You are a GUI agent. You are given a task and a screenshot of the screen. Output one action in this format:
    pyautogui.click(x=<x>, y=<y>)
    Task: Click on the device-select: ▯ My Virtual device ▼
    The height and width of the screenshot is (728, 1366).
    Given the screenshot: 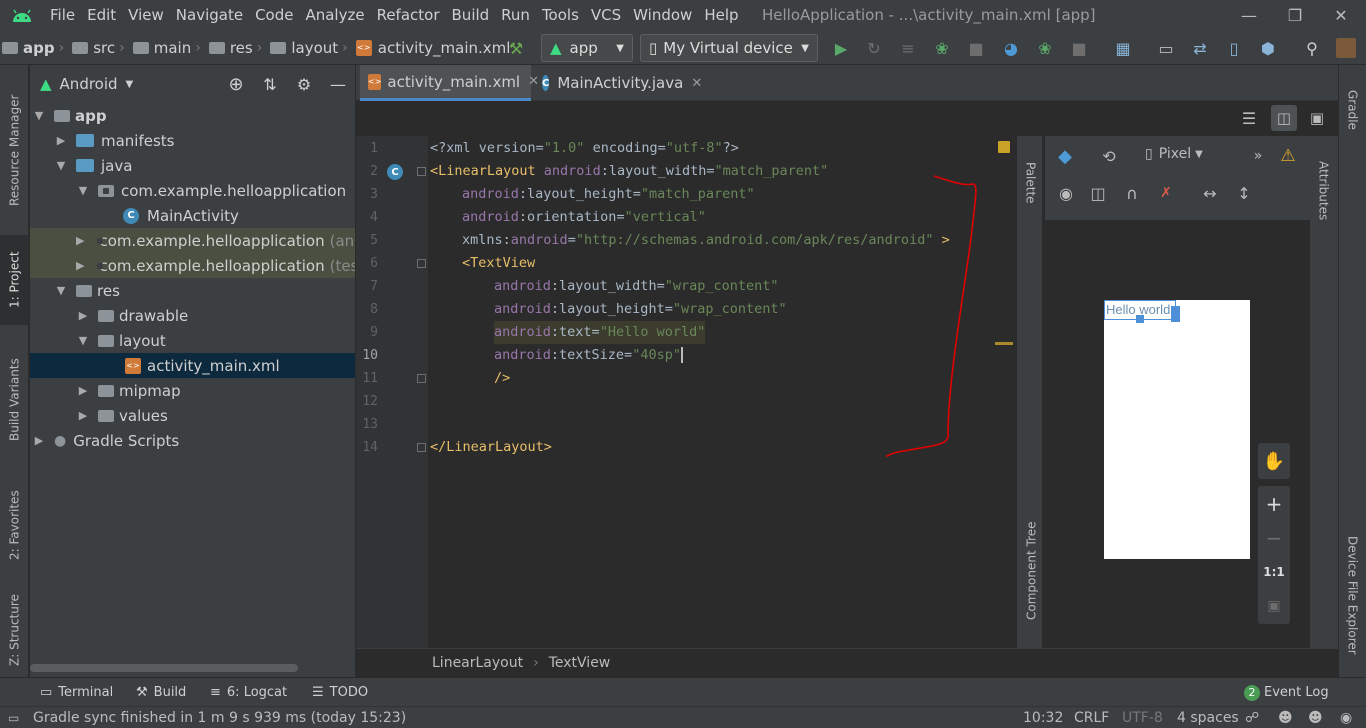 What is the action you would take?
    pyautogui.click(x=729, y=48)
    